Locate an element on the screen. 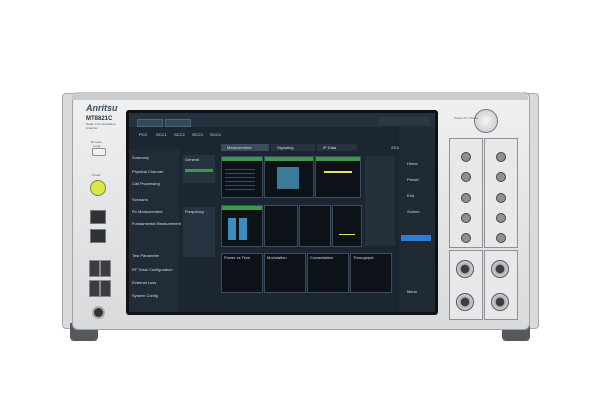  general-highlight is located at coordinates (199, 170).